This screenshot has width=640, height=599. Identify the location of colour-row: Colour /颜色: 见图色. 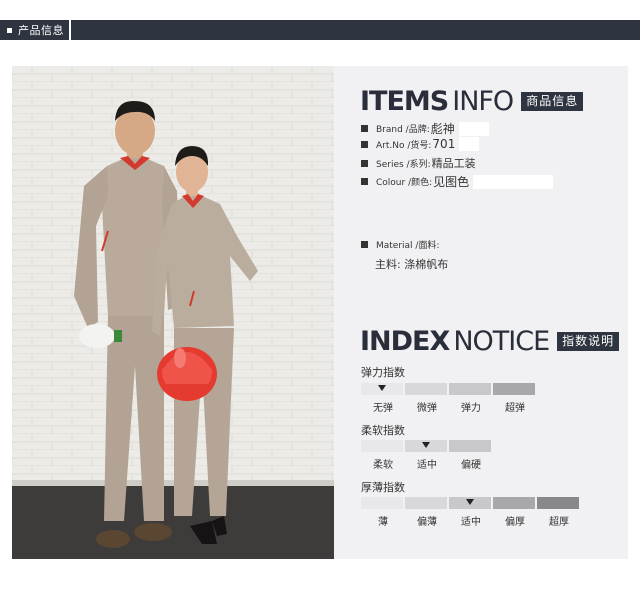
(457, 181).